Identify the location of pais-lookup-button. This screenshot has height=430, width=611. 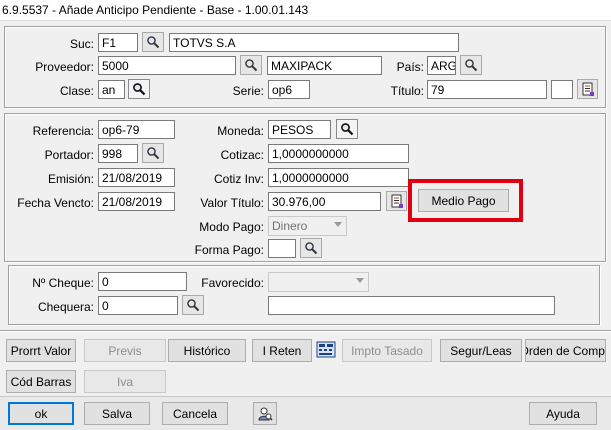
(471, 65).